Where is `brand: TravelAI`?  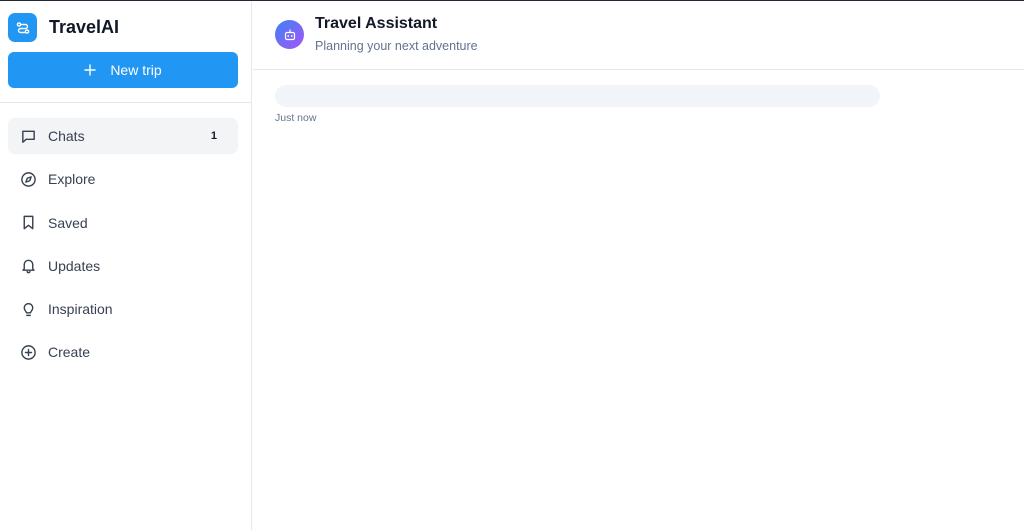 brand: TravelAI is located at coordinates (63, 27).